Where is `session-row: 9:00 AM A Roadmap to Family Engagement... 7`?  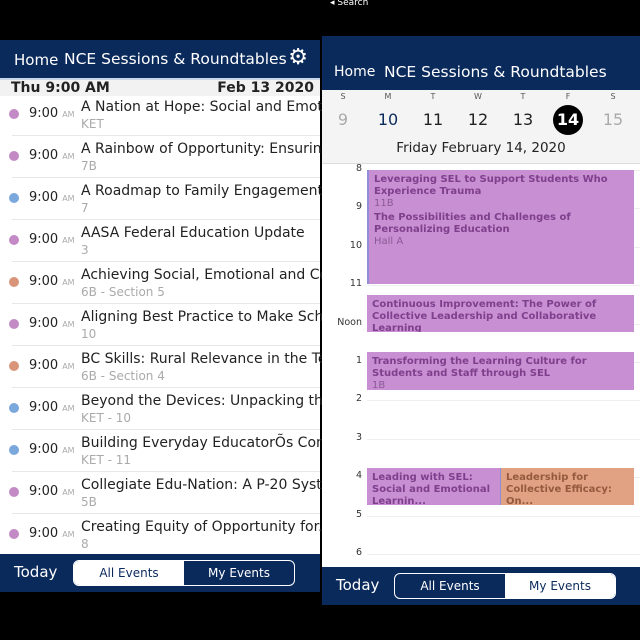 session-row: 9:00 AM A Roadmap to Family Engagement... 7 is located at coordinates (168, 199).